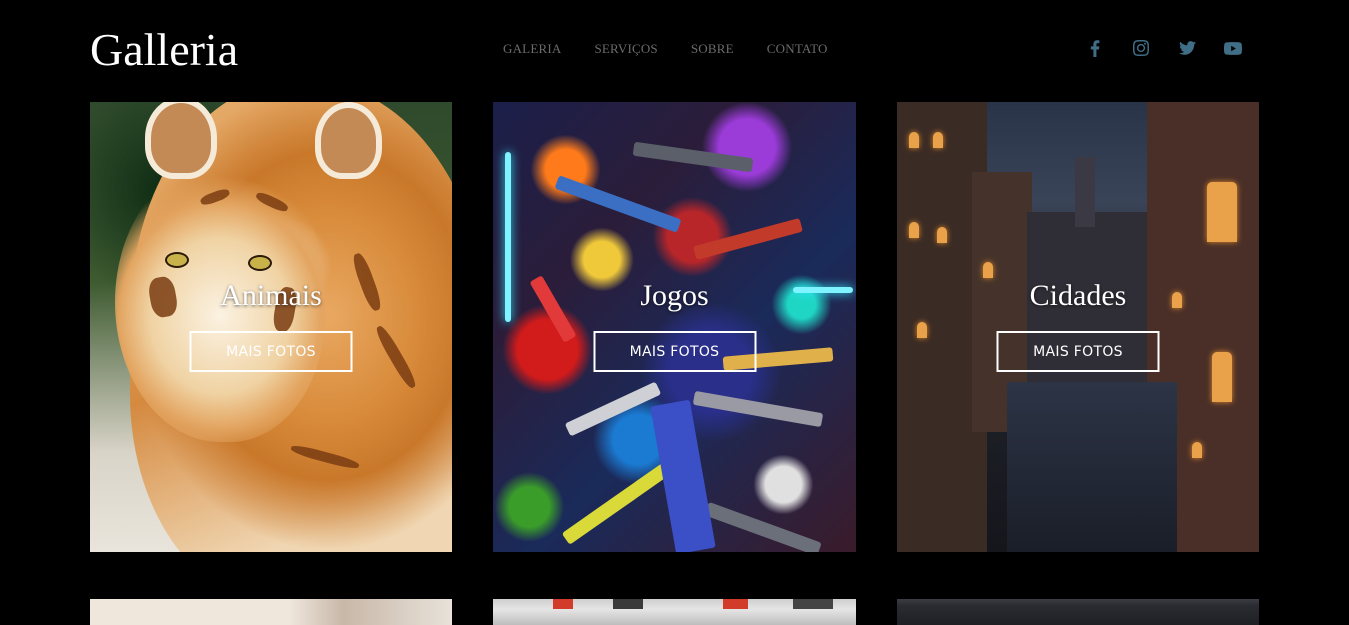 Image resolution: width=1349 pixels, height=625 pixels. What do you see at coordinates (271, 295) in the screenshot?
I see `card-title: Animais` at bounding box center [271, 295].